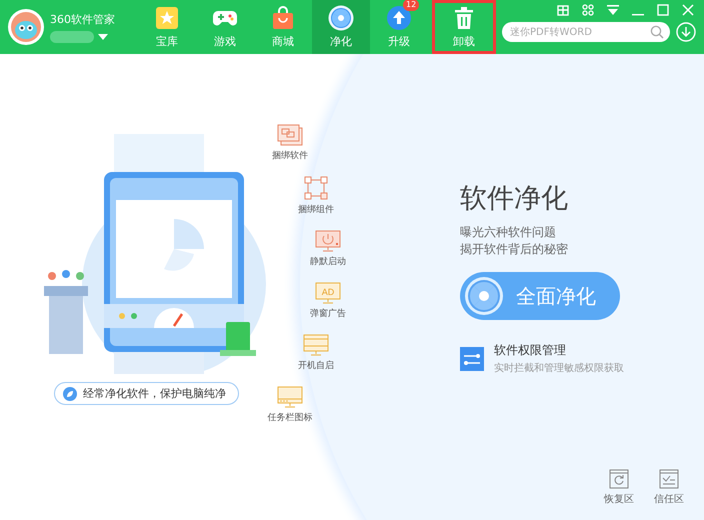 Image resolution: width=704 pixels, height=520 pixels. Describe the element at coordinates (508, 232) in the screenshot. I see `panel-description: 曝光六种软件问题` at that location.